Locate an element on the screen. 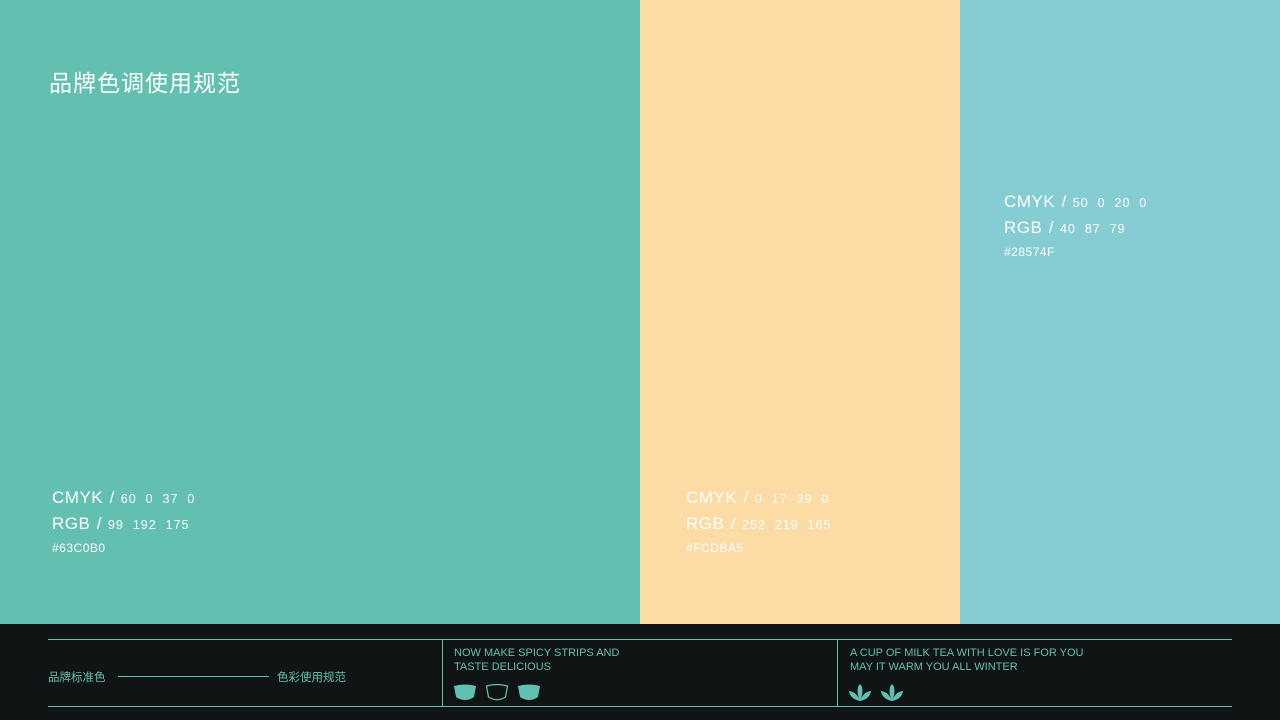  footer-left-label: 品牌标准色 is located at coordinates (77, 677).